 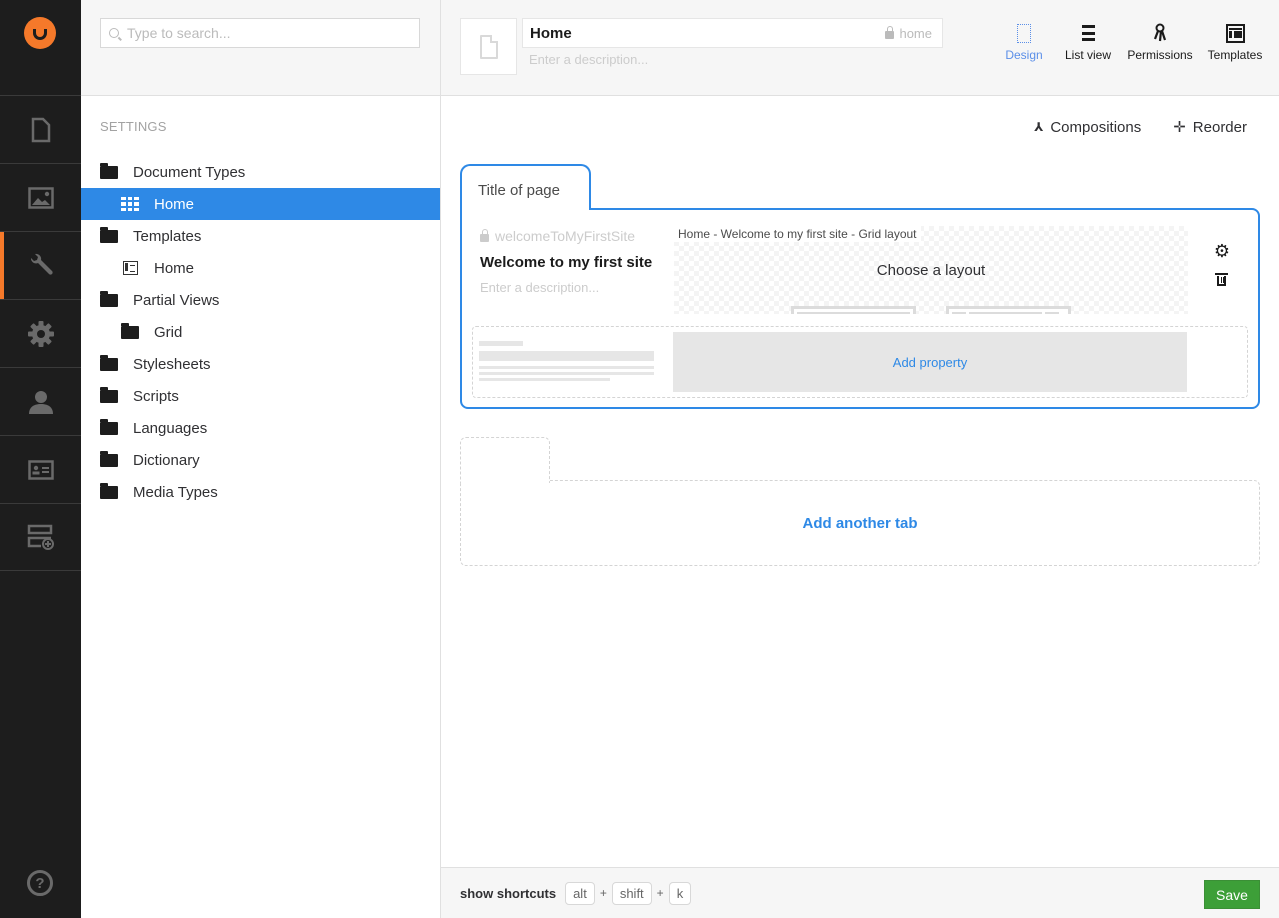 I want to click on delete-trash-icon, so click(x=1222, y=279).